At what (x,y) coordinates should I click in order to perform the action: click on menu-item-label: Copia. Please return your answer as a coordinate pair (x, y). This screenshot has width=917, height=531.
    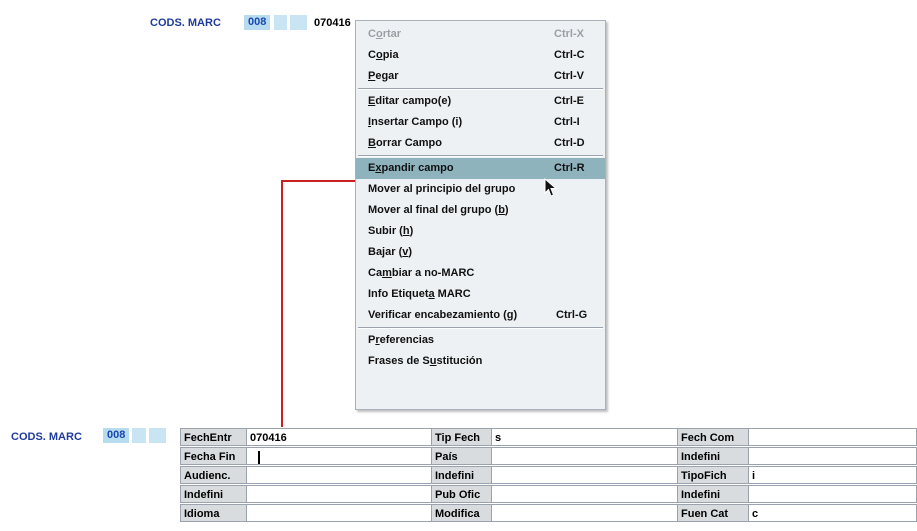
    Looking at the image, I should click on (383, 55).